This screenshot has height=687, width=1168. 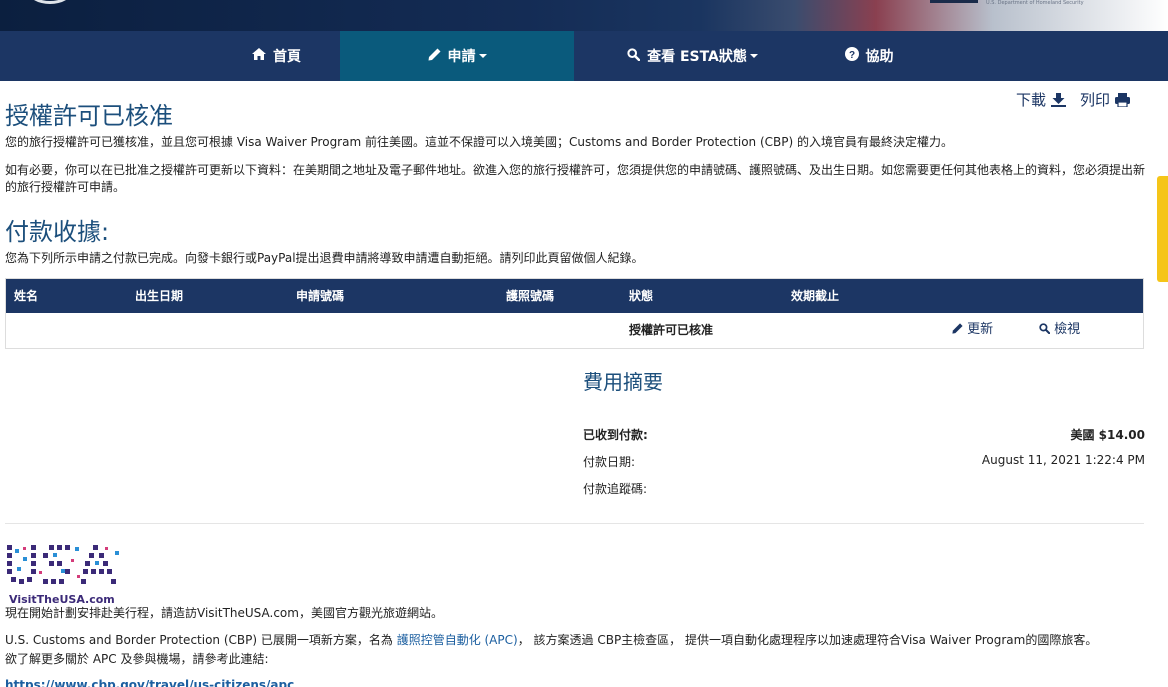 I want to click on print-button: 列印, so click(x=1105, y=99).